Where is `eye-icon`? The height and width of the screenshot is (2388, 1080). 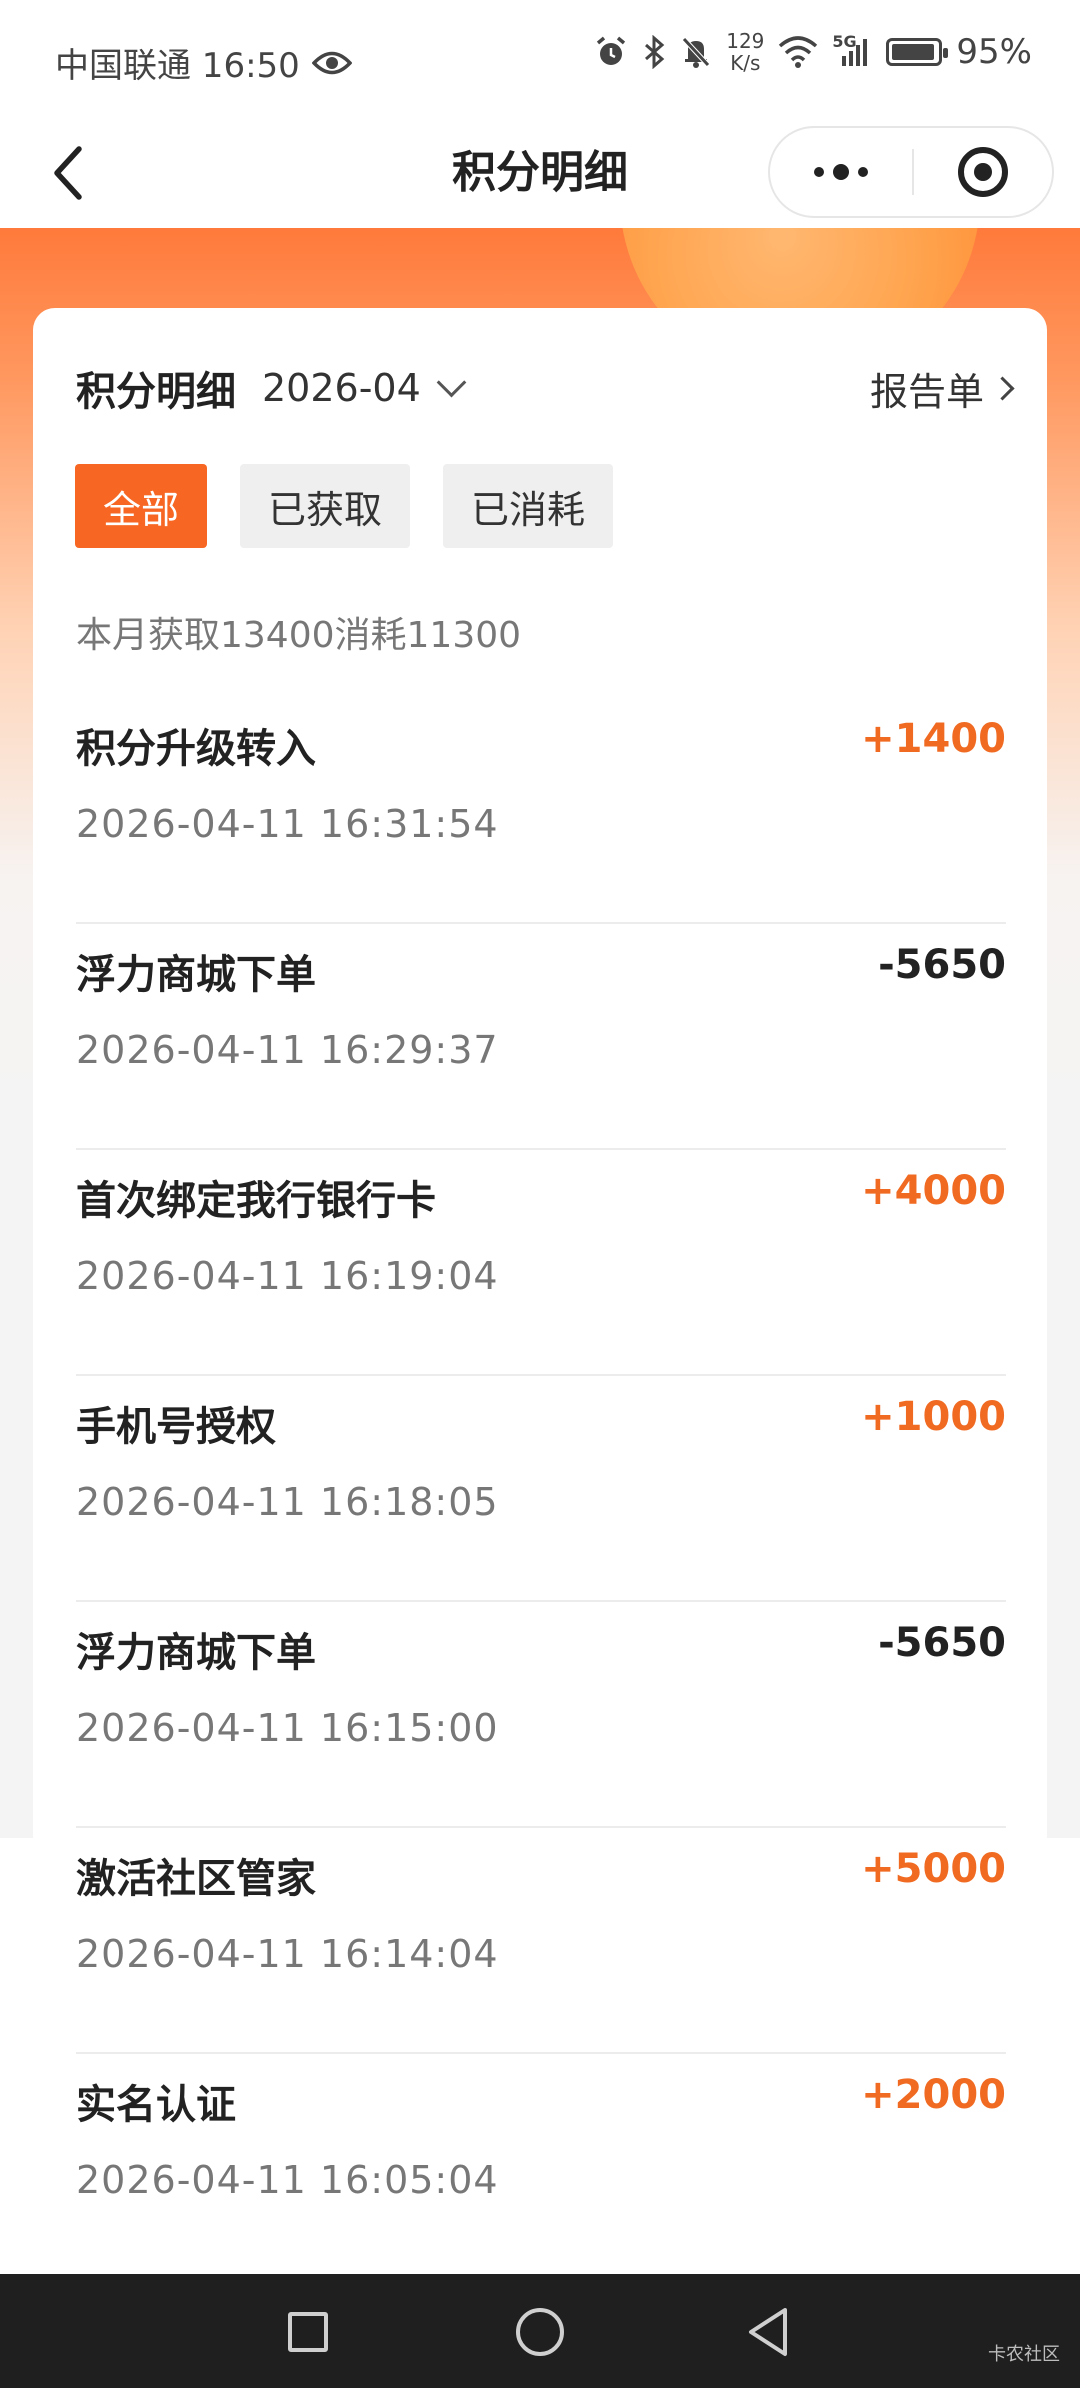
eye-icon is located at coordinates (331, 62).